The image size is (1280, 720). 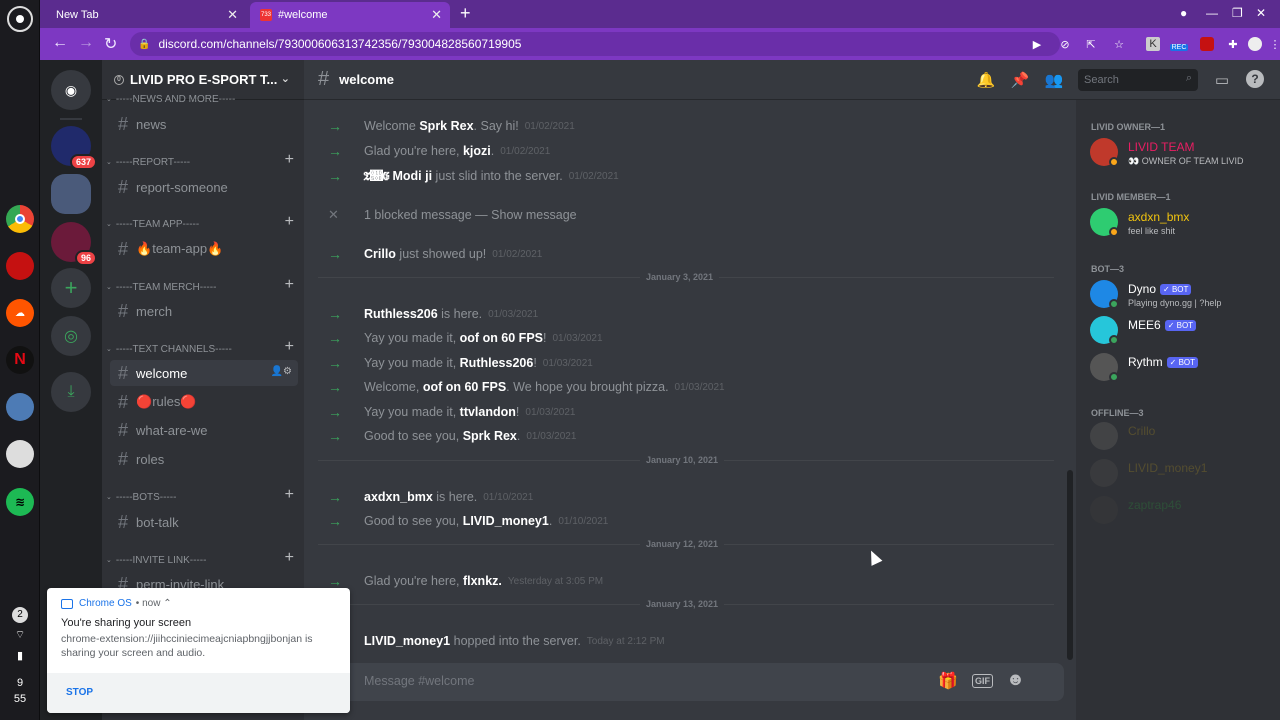 What do you see at coordinates (201, 99) in the screenshot?
I see `category-news: ⌄ -----NEWS AND MORE-----` at bounding box center [201, 99].